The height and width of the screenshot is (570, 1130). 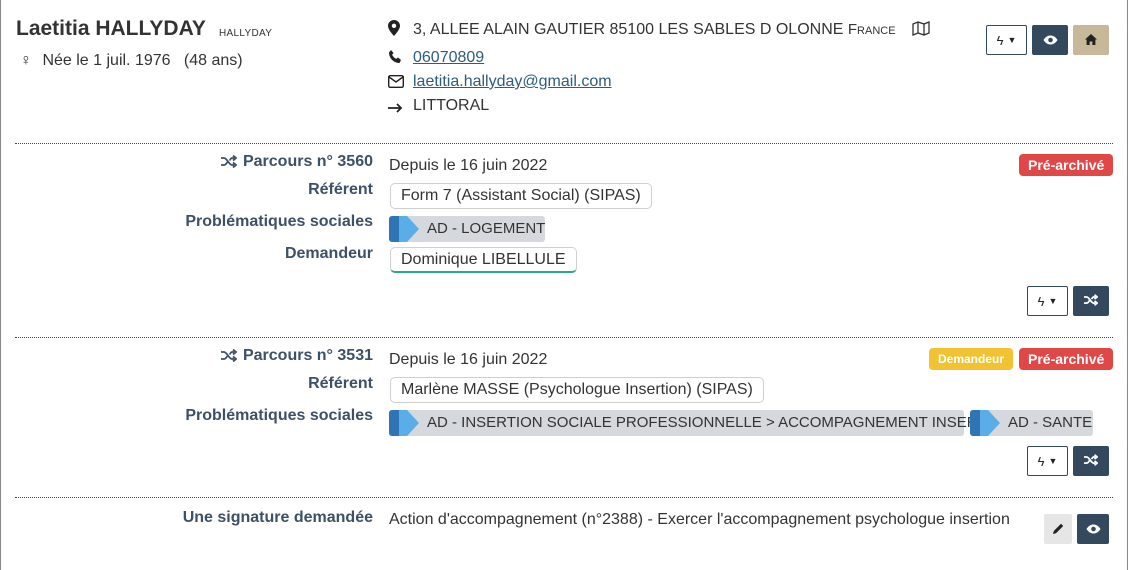 I want to click on referent-chip: Form 7 (Assistant Social) (SIPAS), so click(x=521, y=196).